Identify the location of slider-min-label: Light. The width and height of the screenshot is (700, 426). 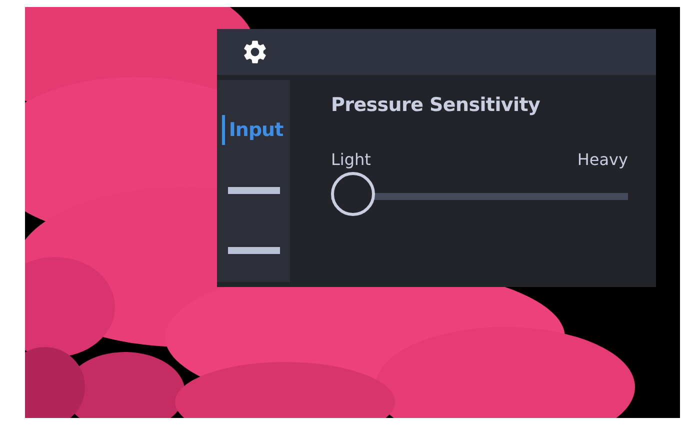
(351, 159).